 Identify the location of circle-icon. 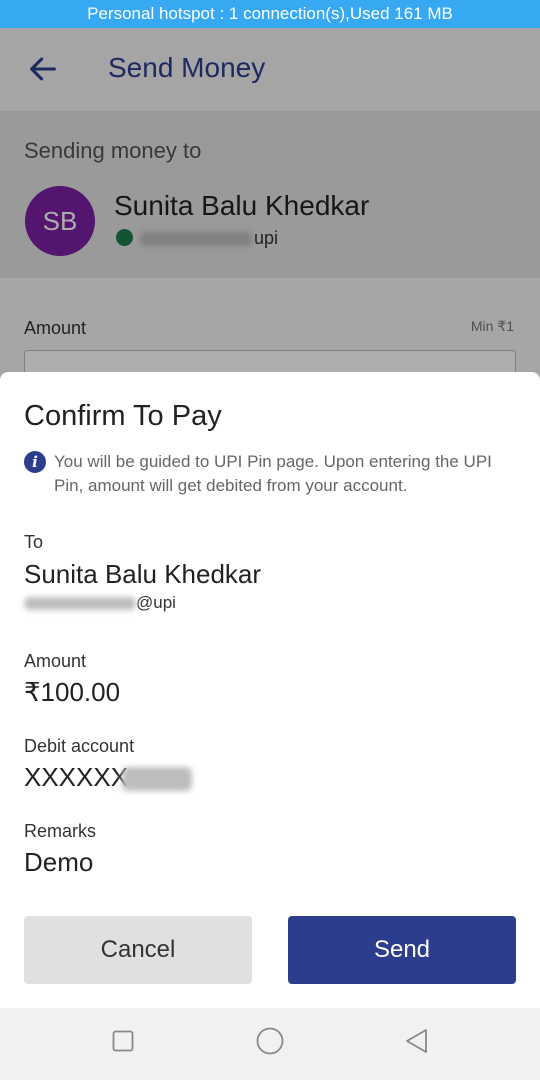
(270, 1041).